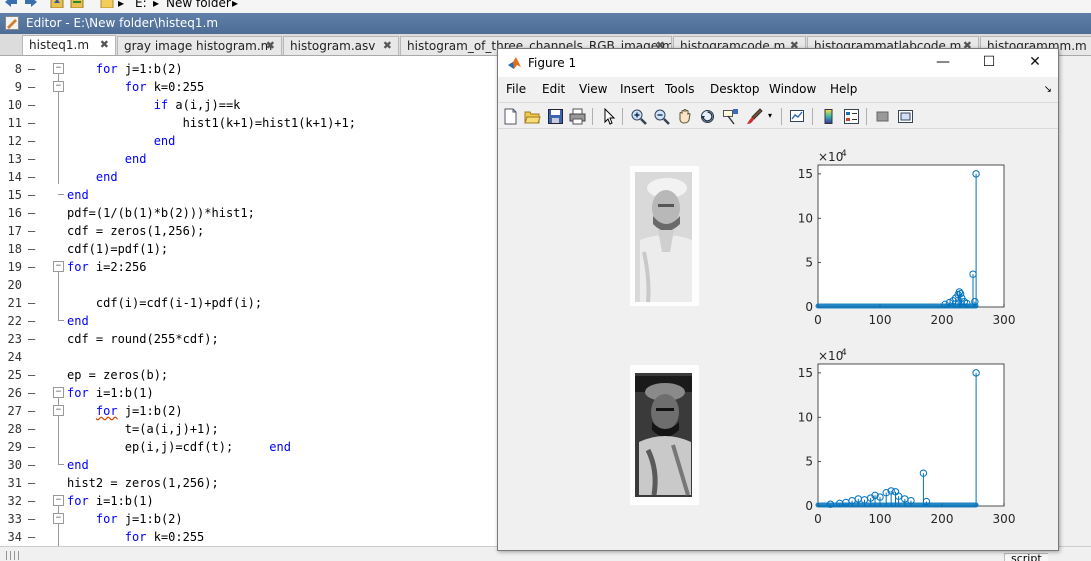 This screenshot has height=561, width=1091. Describe the element at coordinates (637, 89) in the screenshot. I see `menu-insert: Insert` at that location.